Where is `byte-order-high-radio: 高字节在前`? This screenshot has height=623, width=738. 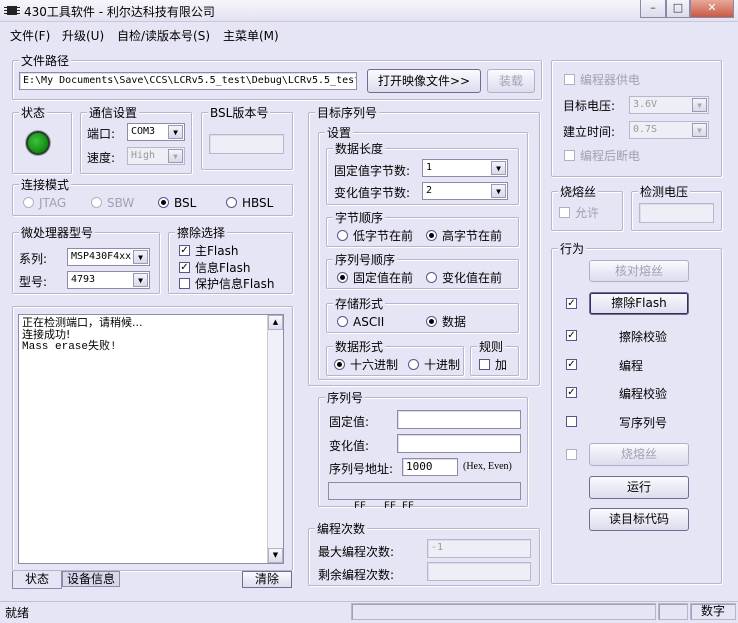
byte-order-high-radio: 高字节在前 is located at coordinates (464, 236).